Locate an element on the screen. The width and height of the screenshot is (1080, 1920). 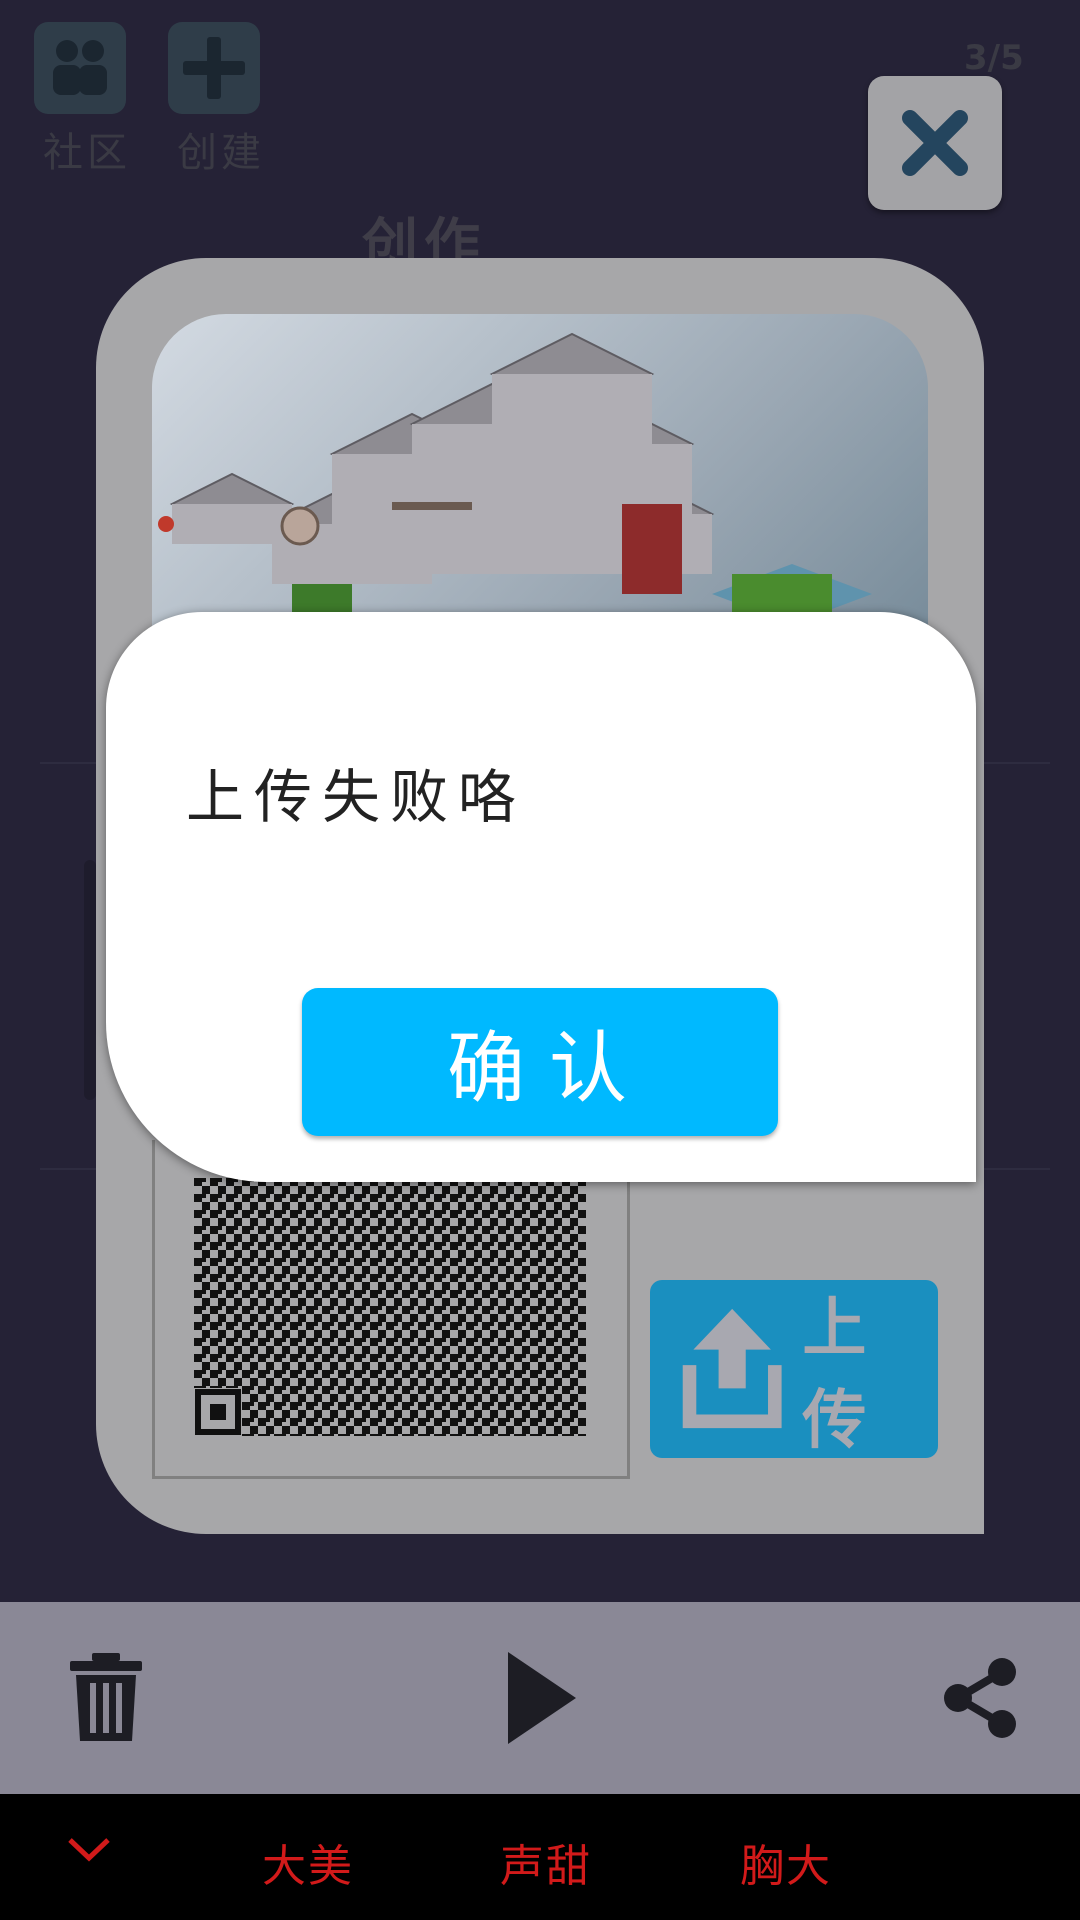
create-label: 创建 is located at coordinates (221, 153).